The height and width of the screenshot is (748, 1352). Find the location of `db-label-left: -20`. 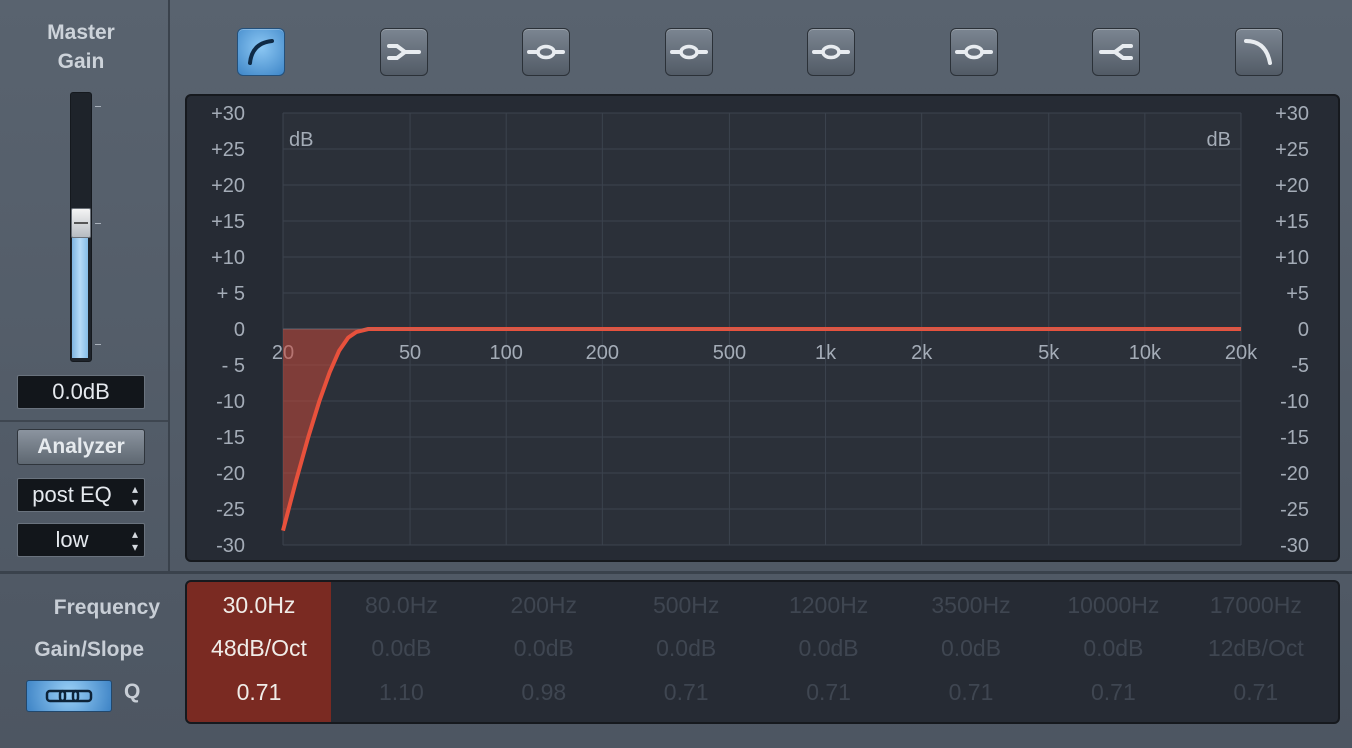

db-label-left: -20 is located at coordinates (230, 474).